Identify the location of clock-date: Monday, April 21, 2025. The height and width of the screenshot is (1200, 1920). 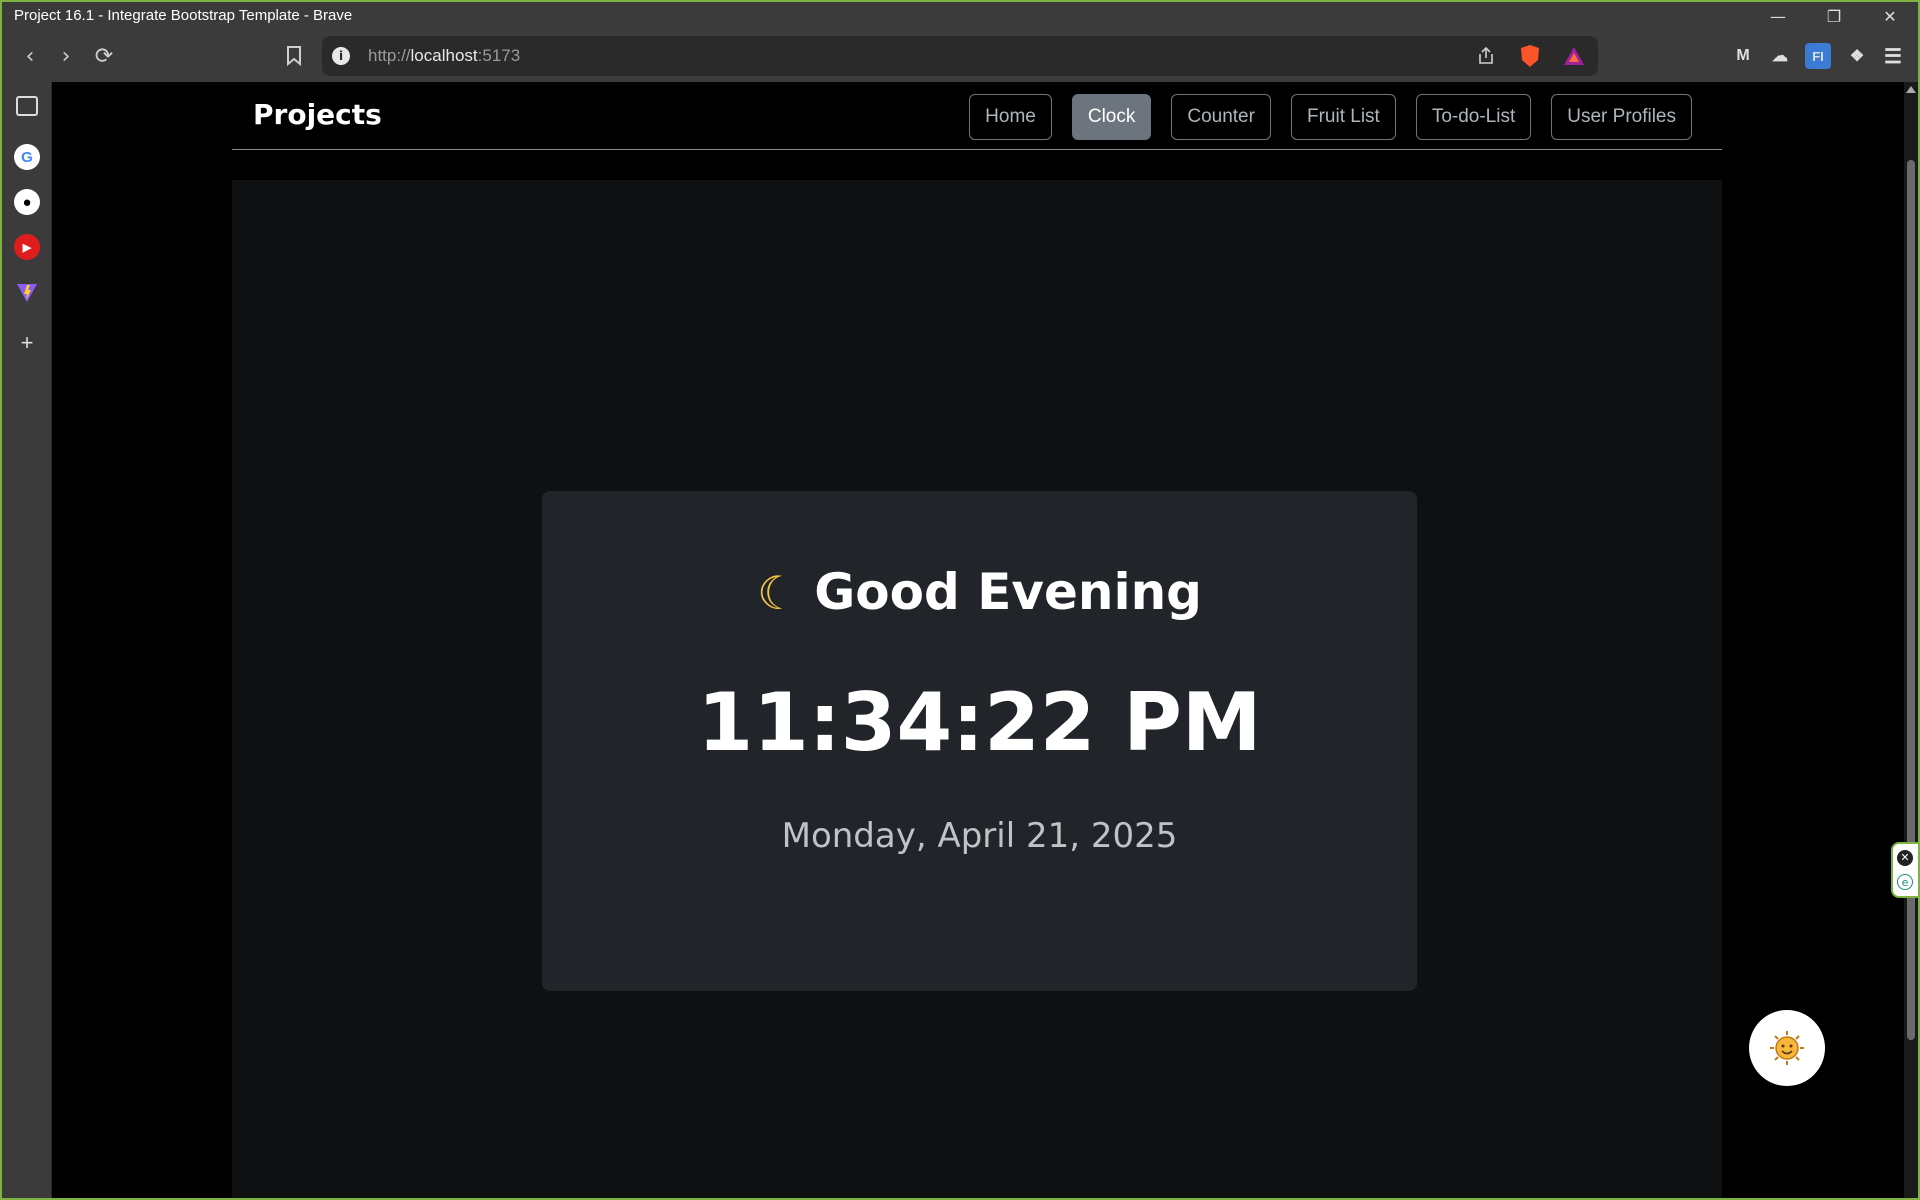
(979, 836).